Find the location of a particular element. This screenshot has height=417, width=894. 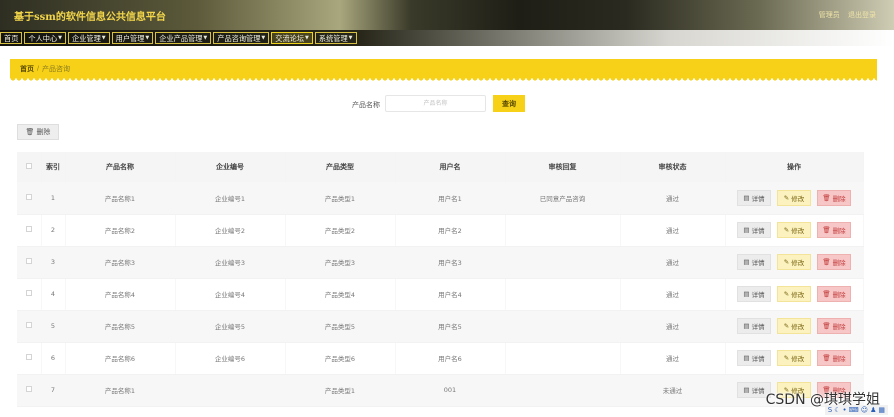

logout-link: 退出登录 is located at coordinates (862, 15).